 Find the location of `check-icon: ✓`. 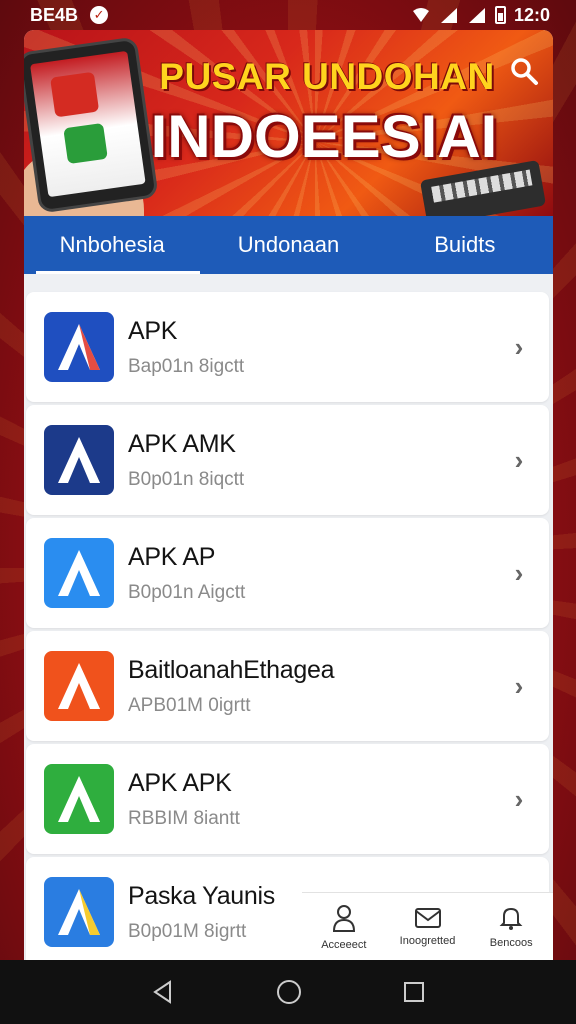

check-icon: ✓ is located at coordinates (99, 15).